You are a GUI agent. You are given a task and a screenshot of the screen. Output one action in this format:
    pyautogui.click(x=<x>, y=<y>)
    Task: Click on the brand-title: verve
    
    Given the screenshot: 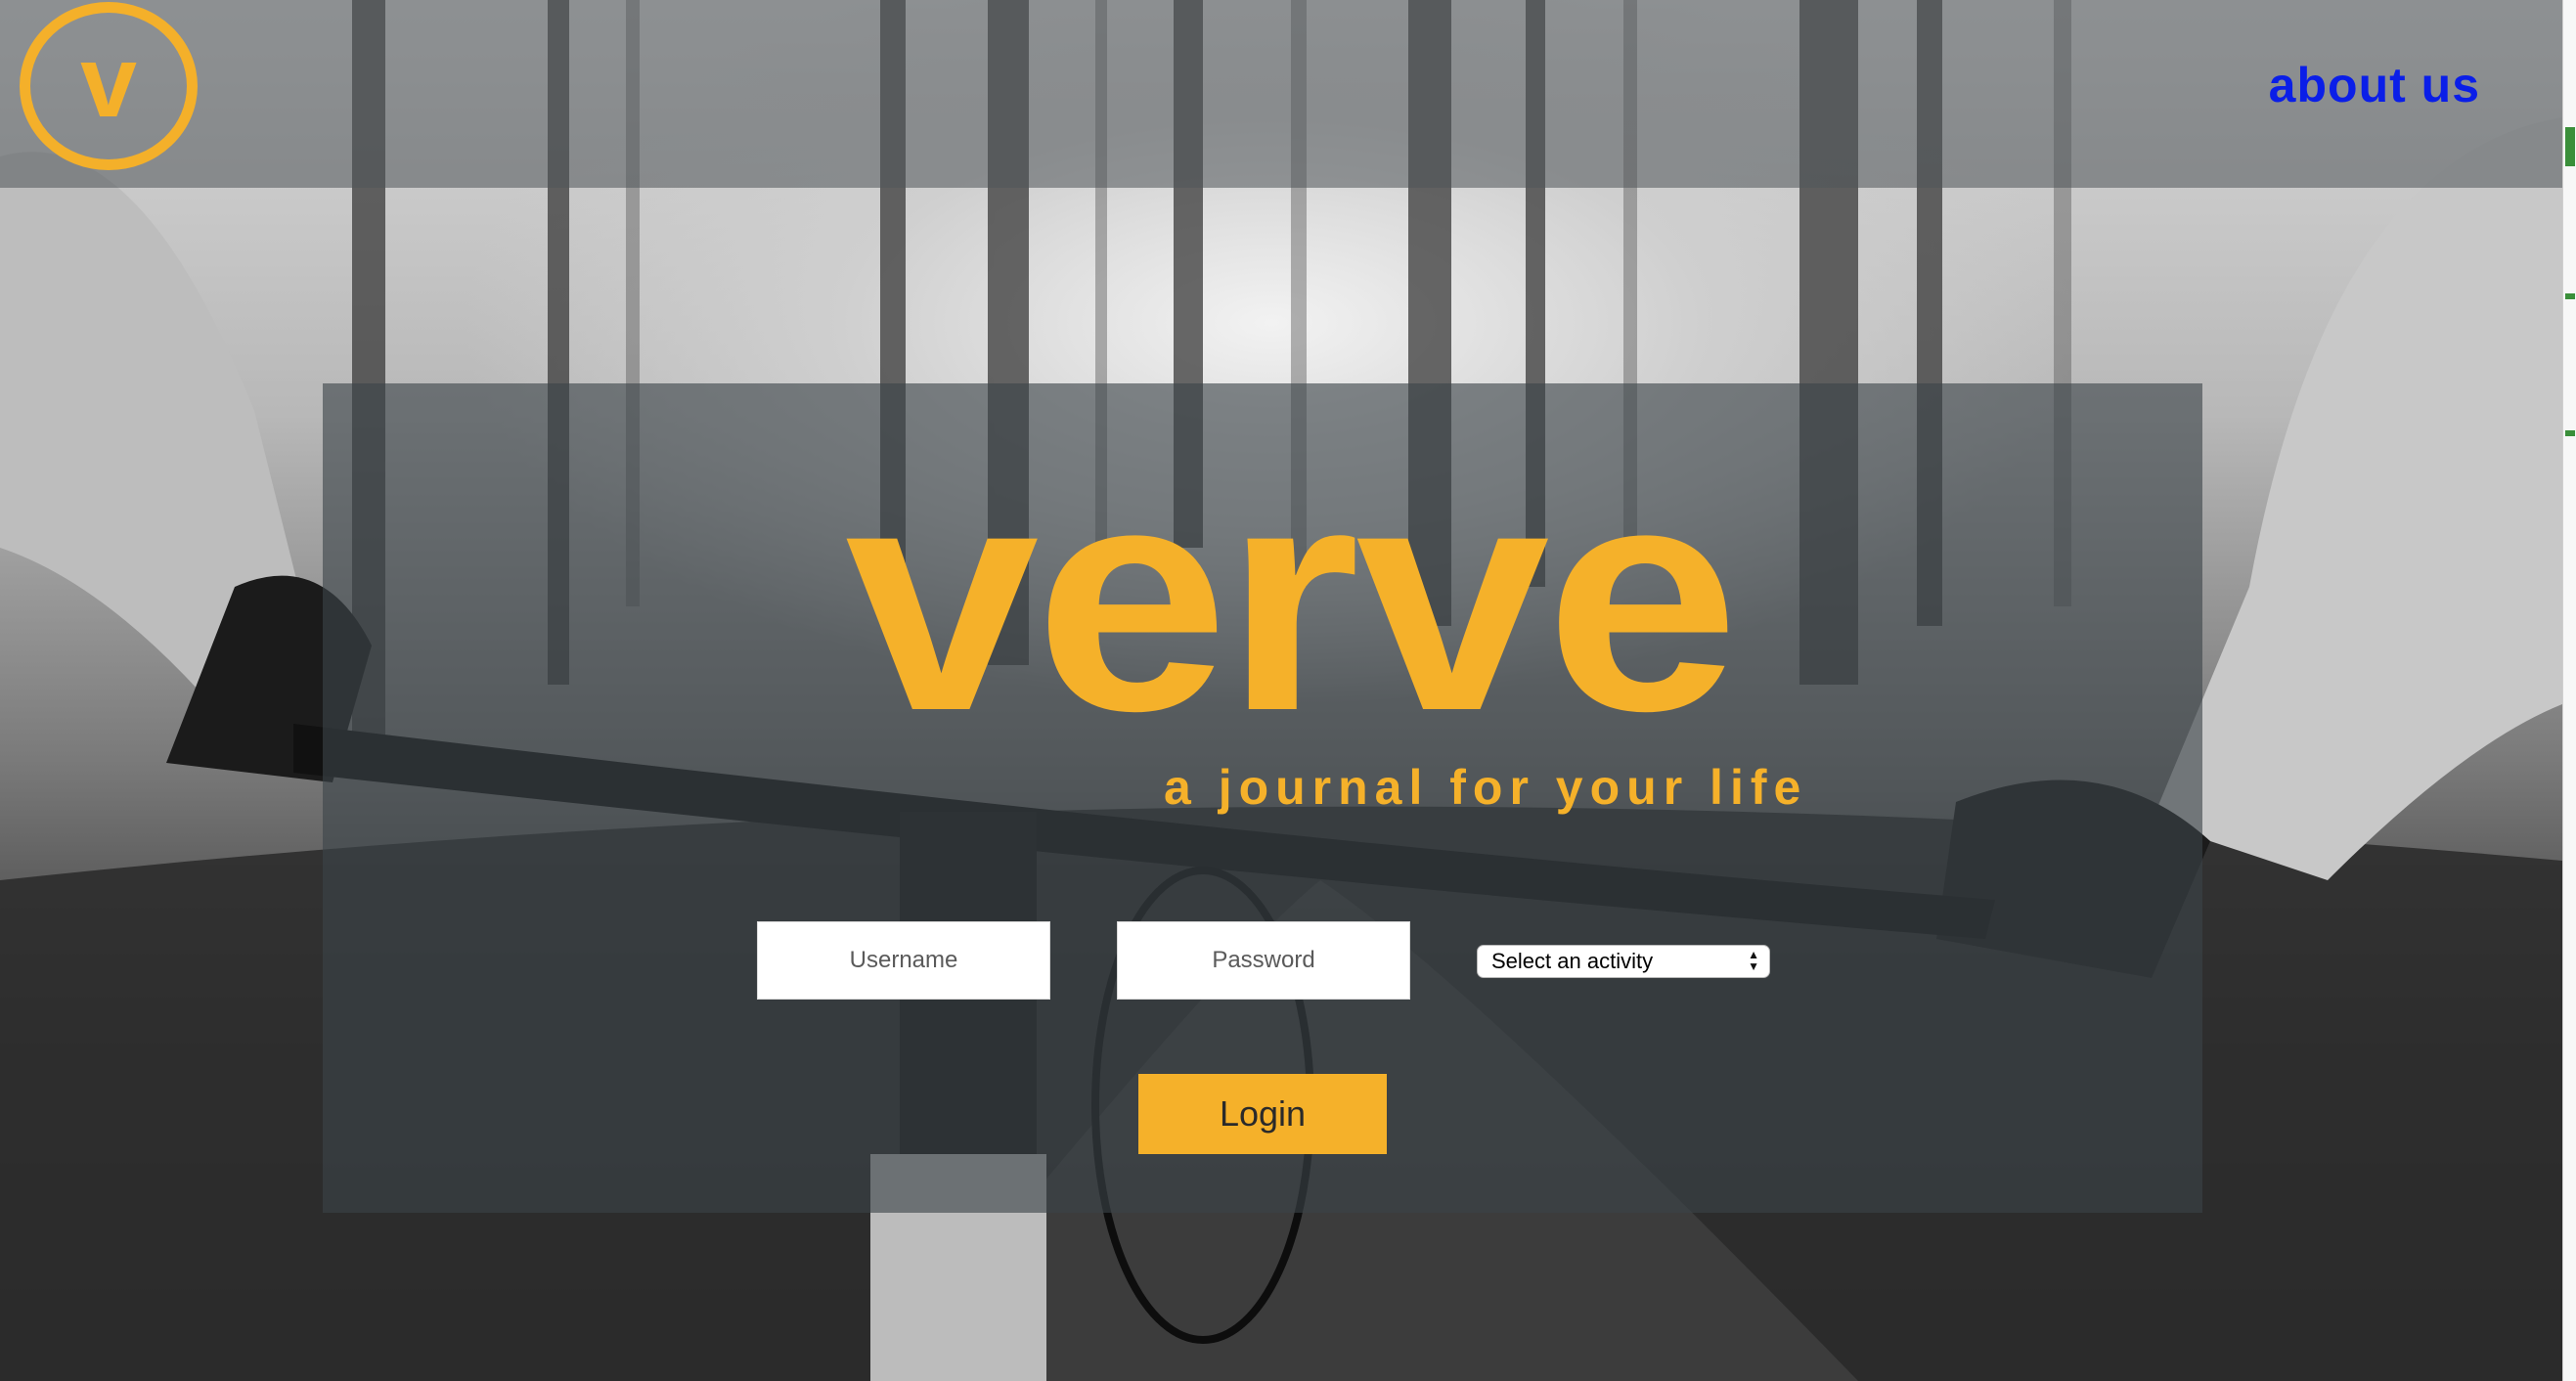 What is the action you would take?
    pyautogui.click(x=1292, y=597)
    